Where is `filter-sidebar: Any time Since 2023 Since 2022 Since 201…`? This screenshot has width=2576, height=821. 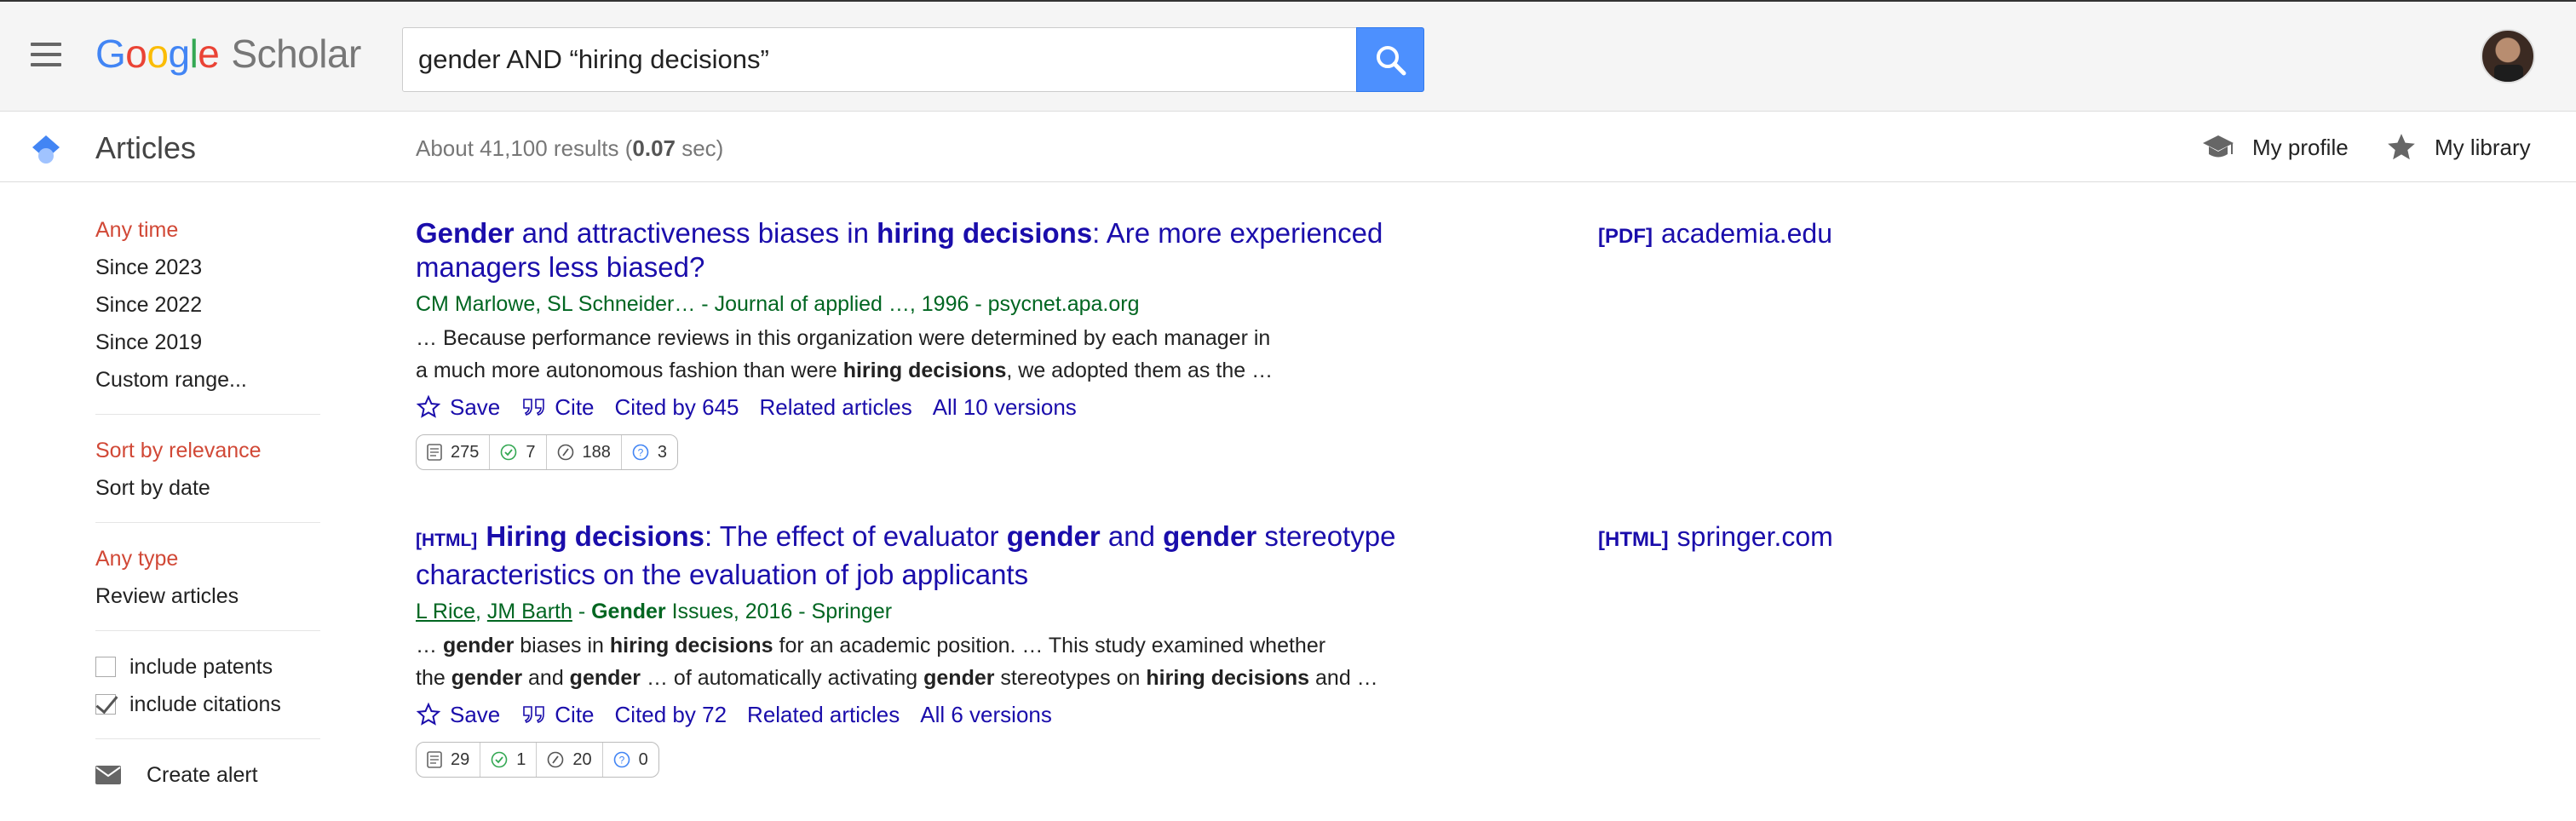
filter-sidebar: Any time Since 2023 Since 2022 Since 201… is located at coordinates (208, 502).